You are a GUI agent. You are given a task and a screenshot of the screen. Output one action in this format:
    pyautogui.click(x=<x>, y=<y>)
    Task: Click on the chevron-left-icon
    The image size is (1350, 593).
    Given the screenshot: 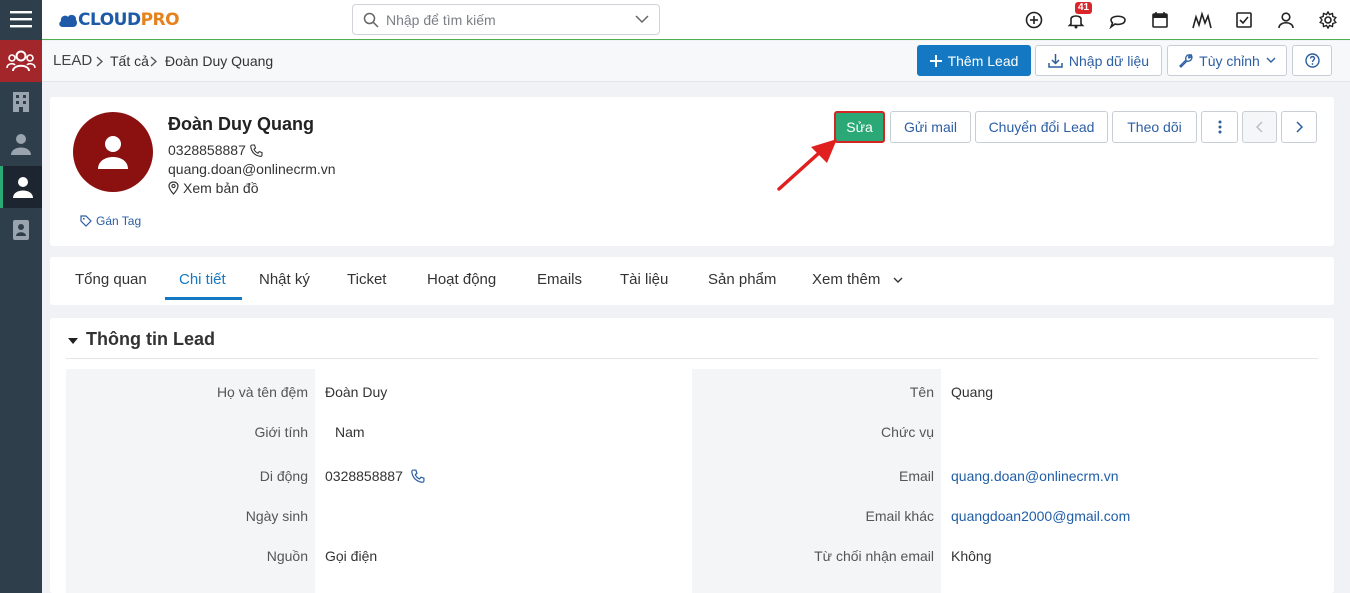 What is the action you would take?
    pyautogui.click(x=1259, y=127)
    